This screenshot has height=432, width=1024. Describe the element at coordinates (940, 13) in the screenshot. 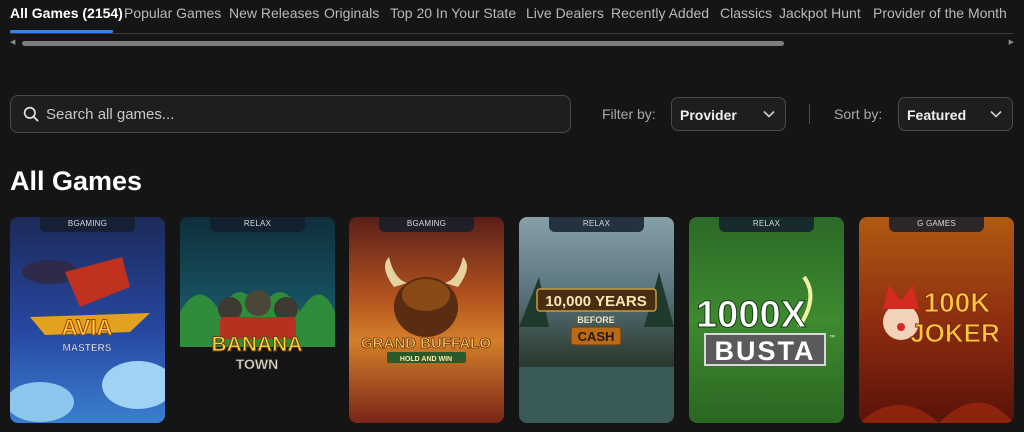

I see `tab-provider-of-the-month: Provider of the Month` at that location.